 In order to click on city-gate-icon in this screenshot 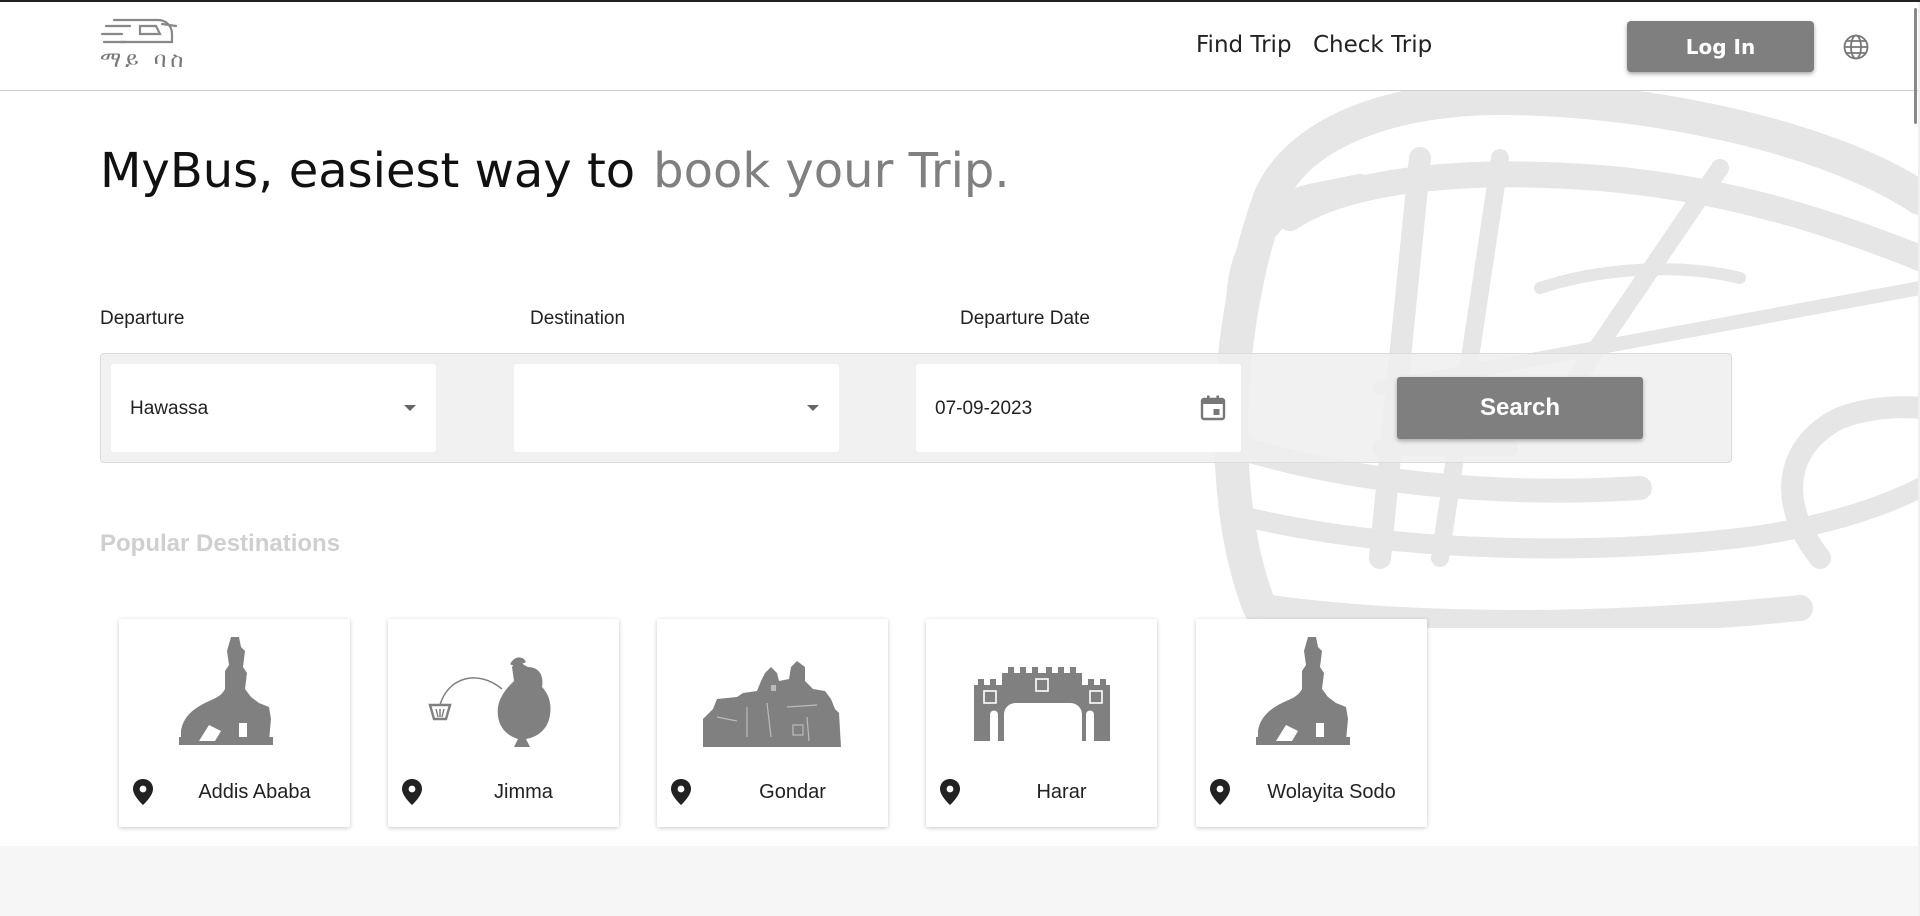, I will do `click(1042, 704)`.